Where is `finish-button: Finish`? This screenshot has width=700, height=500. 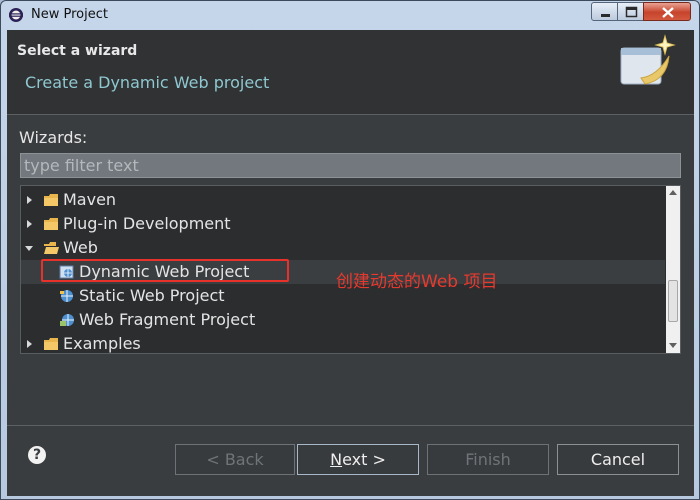
finish-button: Finish is located at coordinates (488, 459).